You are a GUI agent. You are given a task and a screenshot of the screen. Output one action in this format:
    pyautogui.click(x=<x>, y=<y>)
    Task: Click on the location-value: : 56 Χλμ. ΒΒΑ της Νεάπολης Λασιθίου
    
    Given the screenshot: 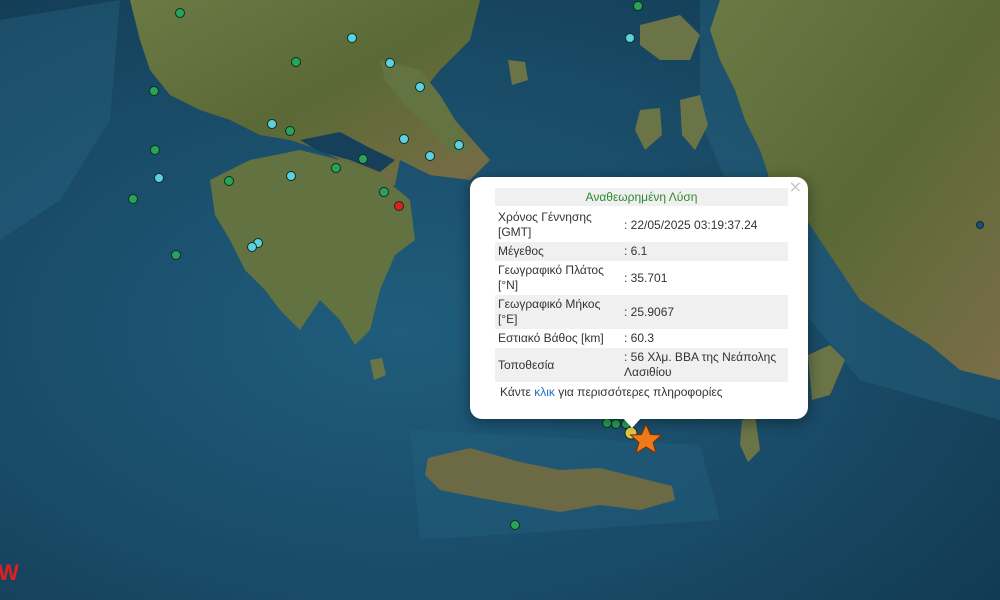 What is the action you would take?
    pyautogui.click(x=704, y=365)
    